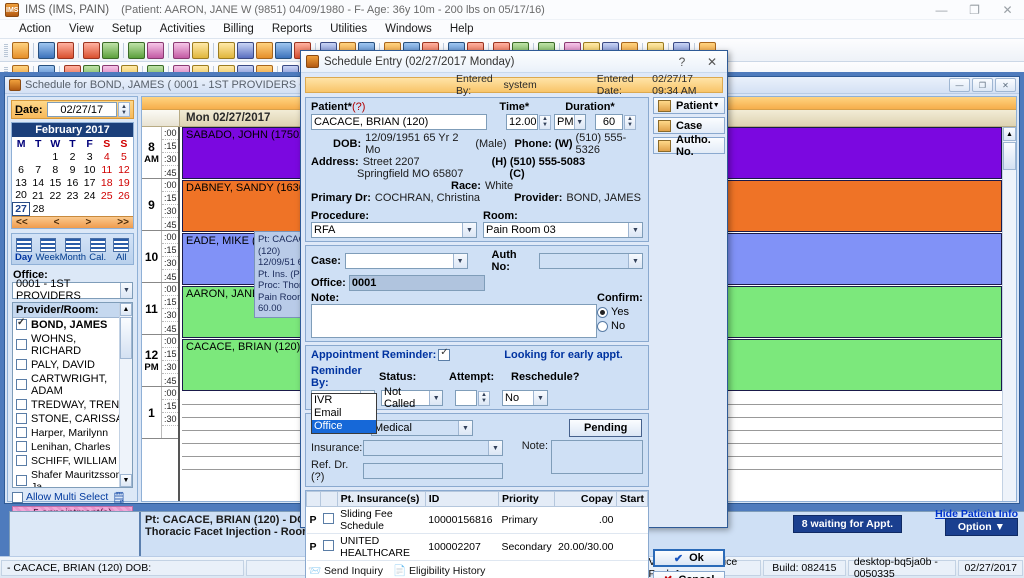  I want to click on option-button: Option ▼, so click(981, 527).